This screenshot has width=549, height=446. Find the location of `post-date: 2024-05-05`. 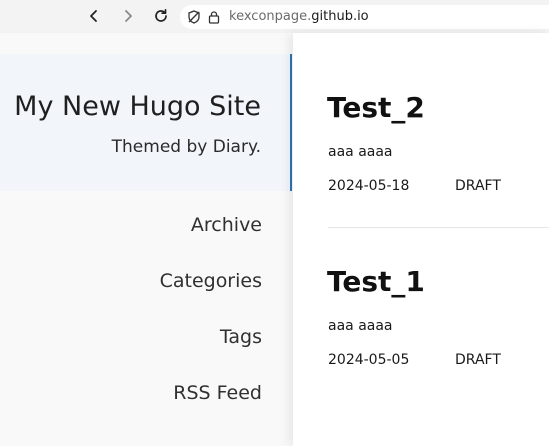

post-date: 2024-05-05 is located at coordinates (369, 360).